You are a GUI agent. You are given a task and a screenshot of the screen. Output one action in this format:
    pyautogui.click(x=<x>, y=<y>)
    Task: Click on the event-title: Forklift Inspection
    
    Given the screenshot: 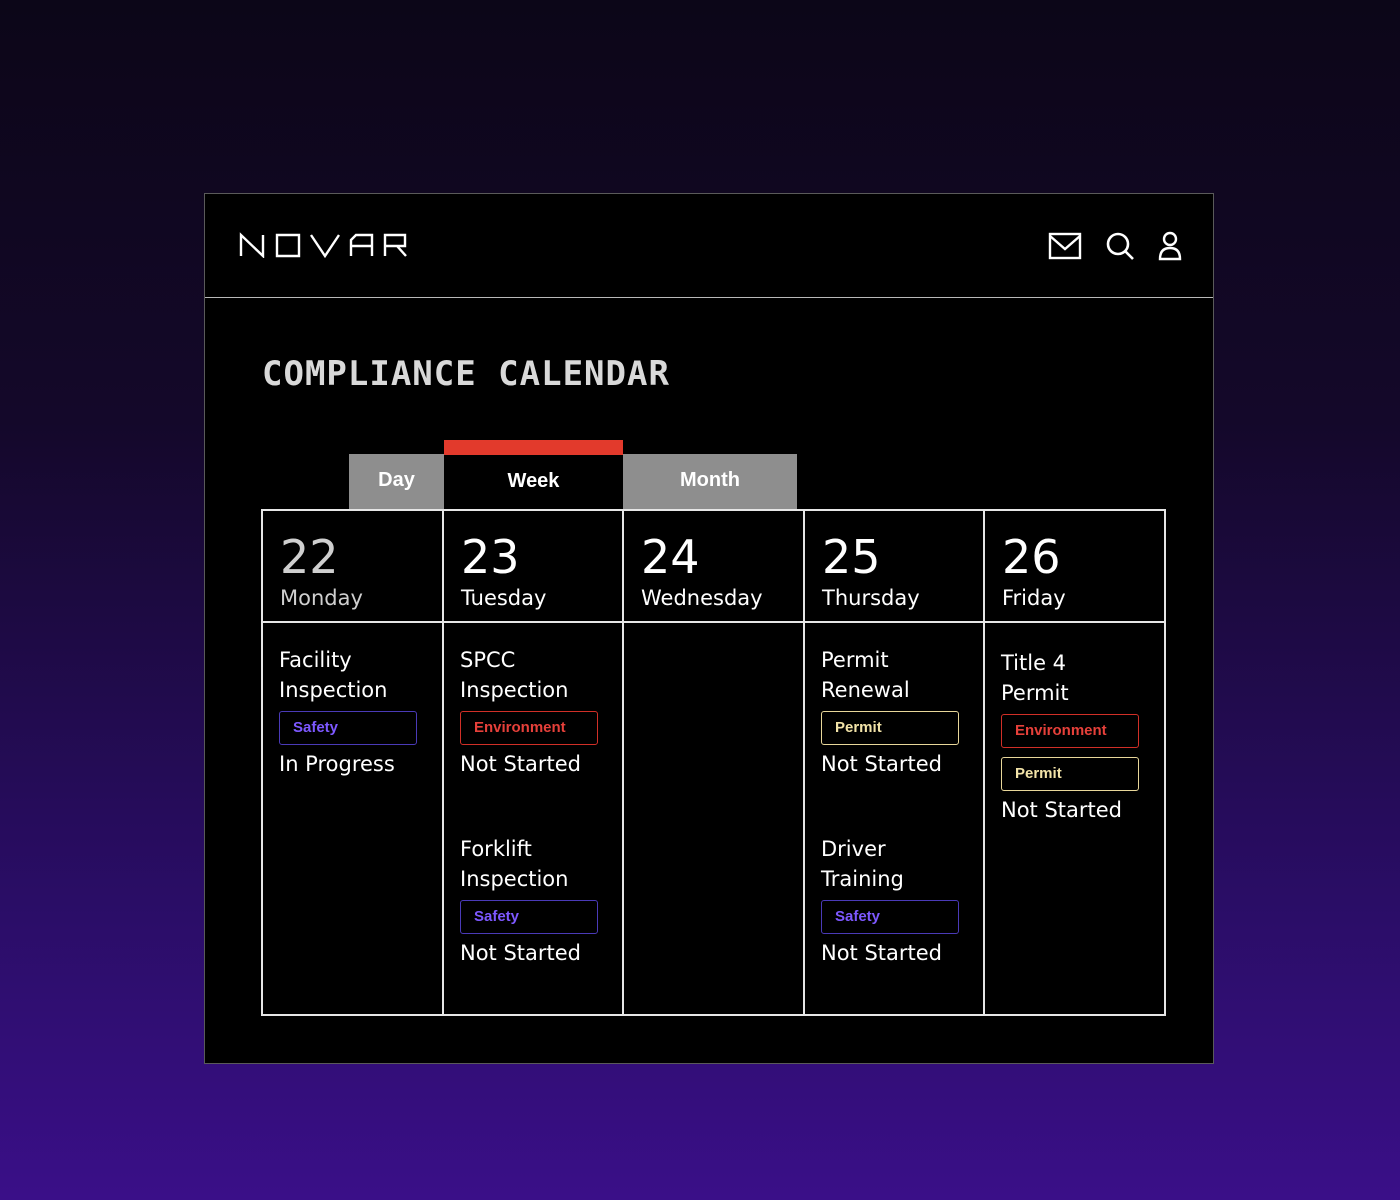 What is the action you would take?
    pyautogui.click(x=514, y=864)
    